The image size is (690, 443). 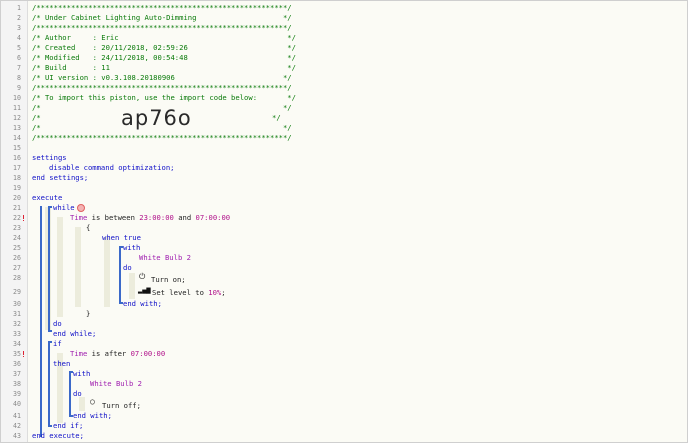 I want to click on disable-optimization-setting: disable command optimization;, so click(x=112, y=168).